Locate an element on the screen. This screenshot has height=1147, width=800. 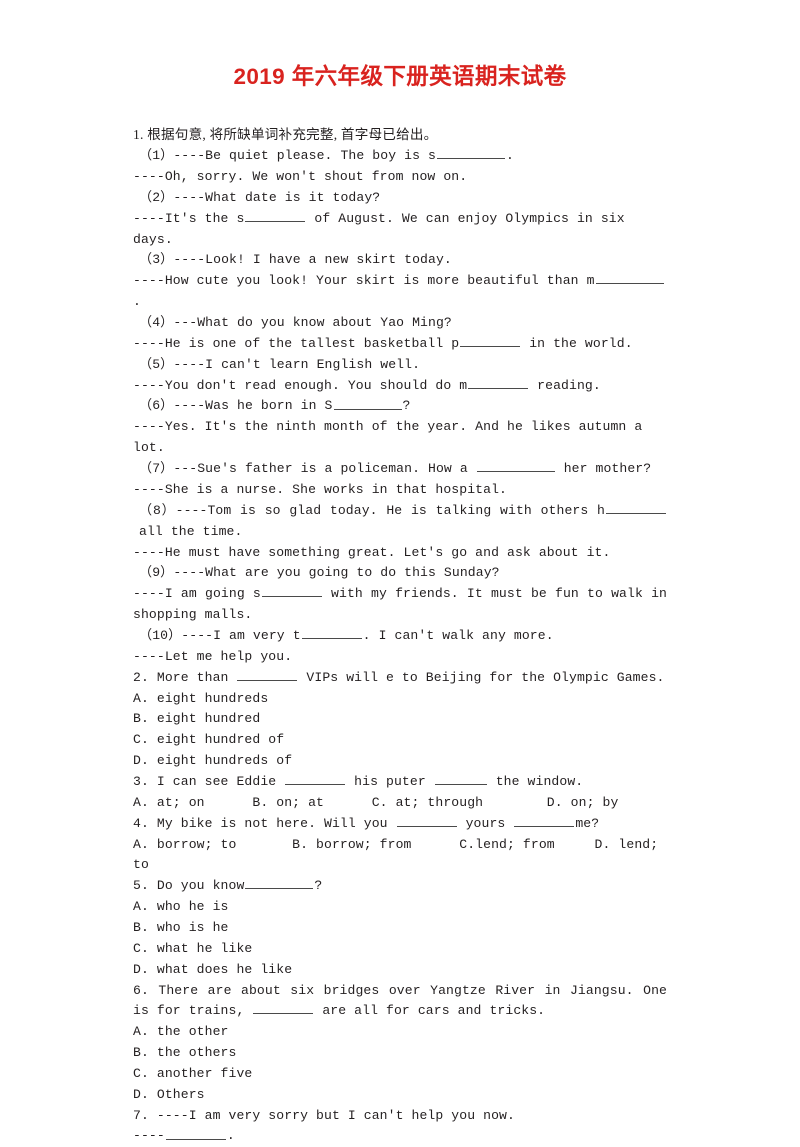
question-5-choice-d: D. what does he like is located at coordinates (400, 970).